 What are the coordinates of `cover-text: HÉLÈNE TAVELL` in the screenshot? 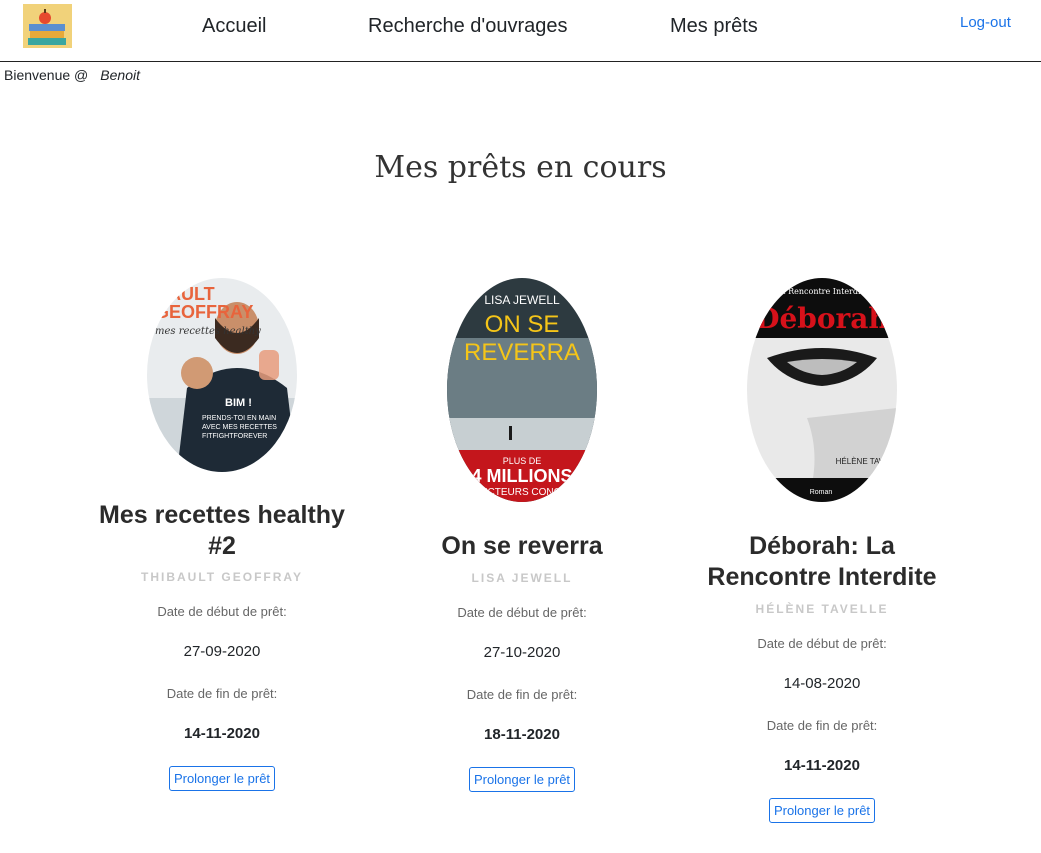 It's located at (866, 461).